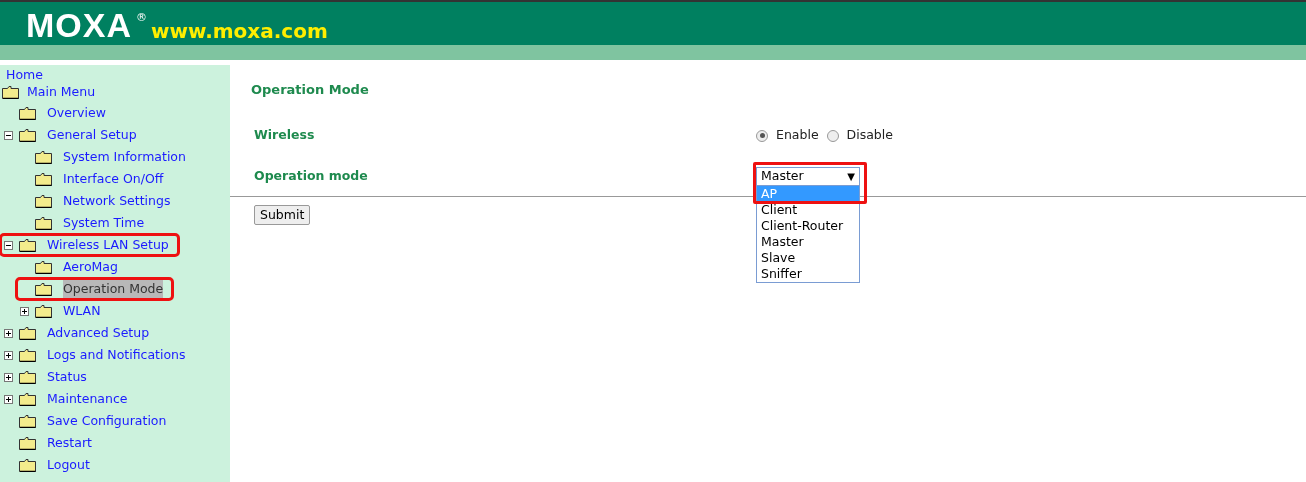 This screenshot has height=482, width=1306. I want to click on field-label: Wireless, so click(285, 135).